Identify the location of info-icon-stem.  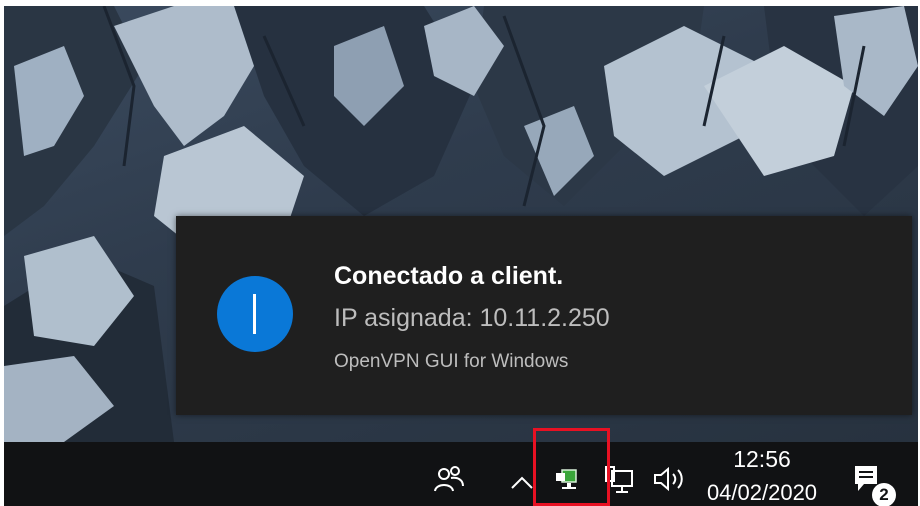
(254, 314).